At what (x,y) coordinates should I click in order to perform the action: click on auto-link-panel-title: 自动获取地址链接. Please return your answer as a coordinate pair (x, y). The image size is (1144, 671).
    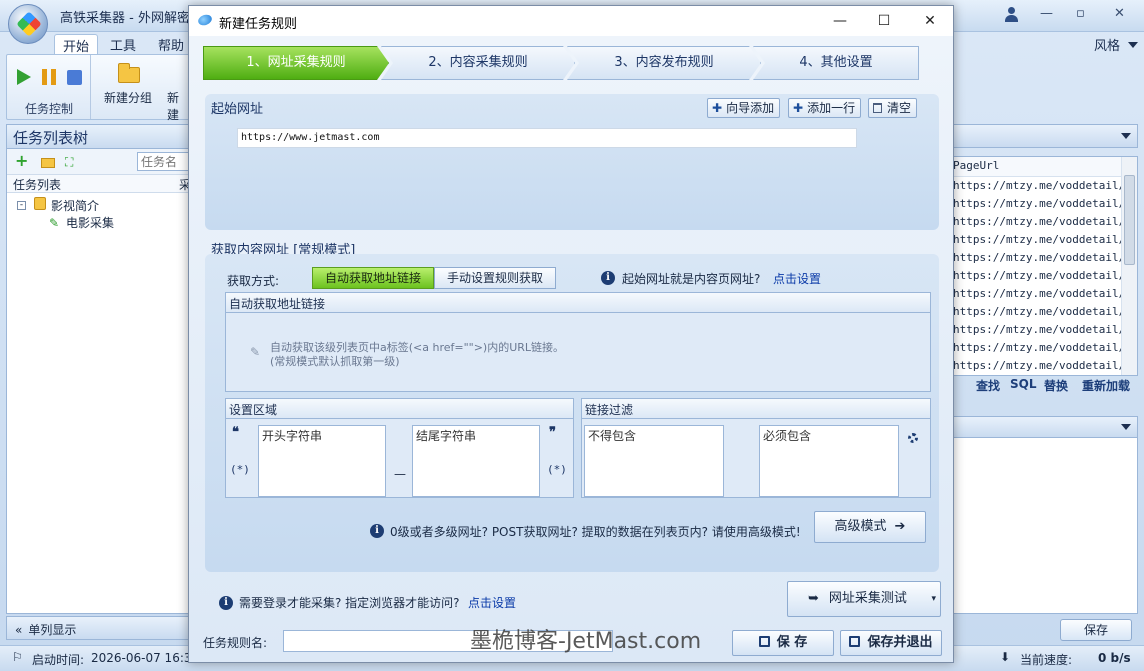
    Looking at the image, I should click on (578, 303).